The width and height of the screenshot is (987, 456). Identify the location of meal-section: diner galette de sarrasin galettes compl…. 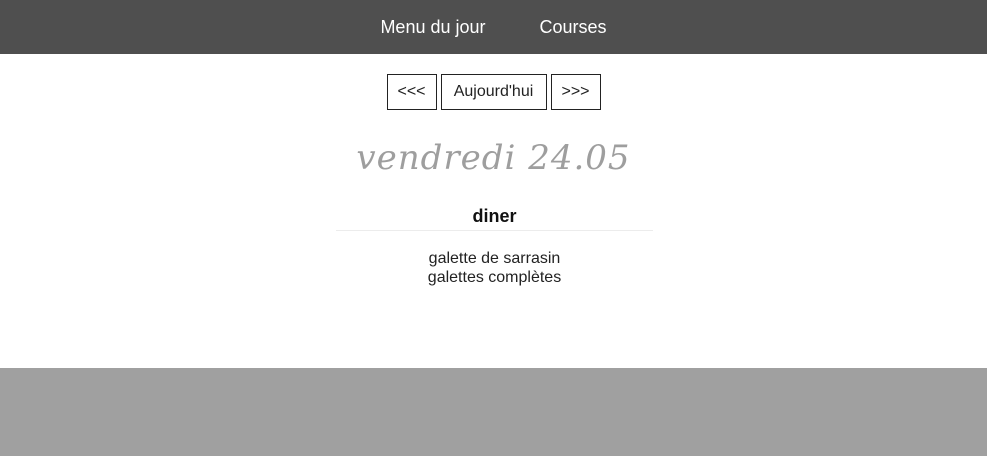
(494, 246).